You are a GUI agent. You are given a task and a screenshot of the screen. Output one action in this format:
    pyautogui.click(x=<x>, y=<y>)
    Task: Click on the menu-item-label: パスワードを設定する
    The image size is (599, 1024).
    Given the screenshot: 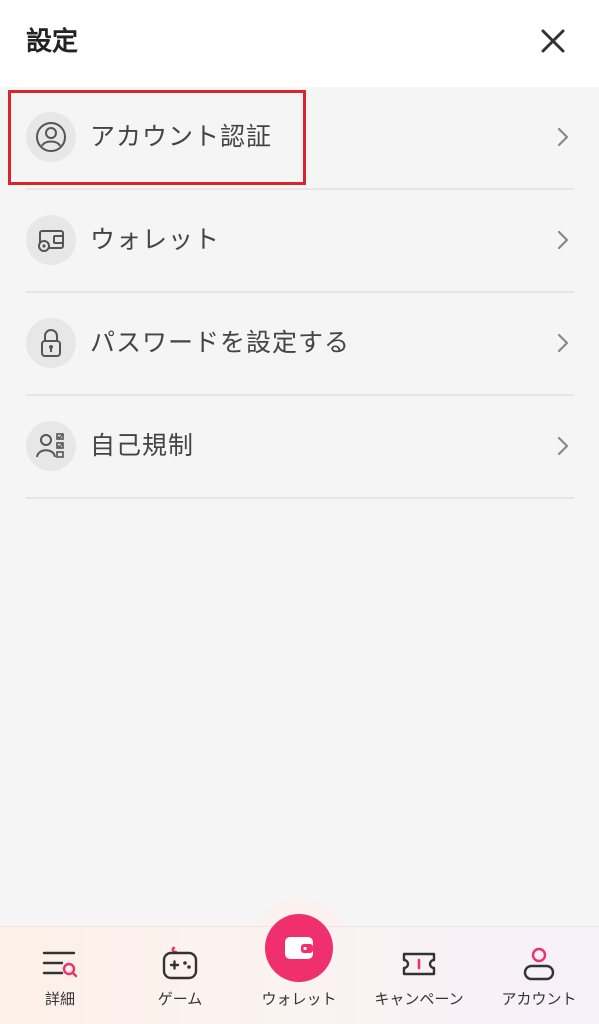 What is the action you would take?
    pyautogui.click(x=220, y=342)
    